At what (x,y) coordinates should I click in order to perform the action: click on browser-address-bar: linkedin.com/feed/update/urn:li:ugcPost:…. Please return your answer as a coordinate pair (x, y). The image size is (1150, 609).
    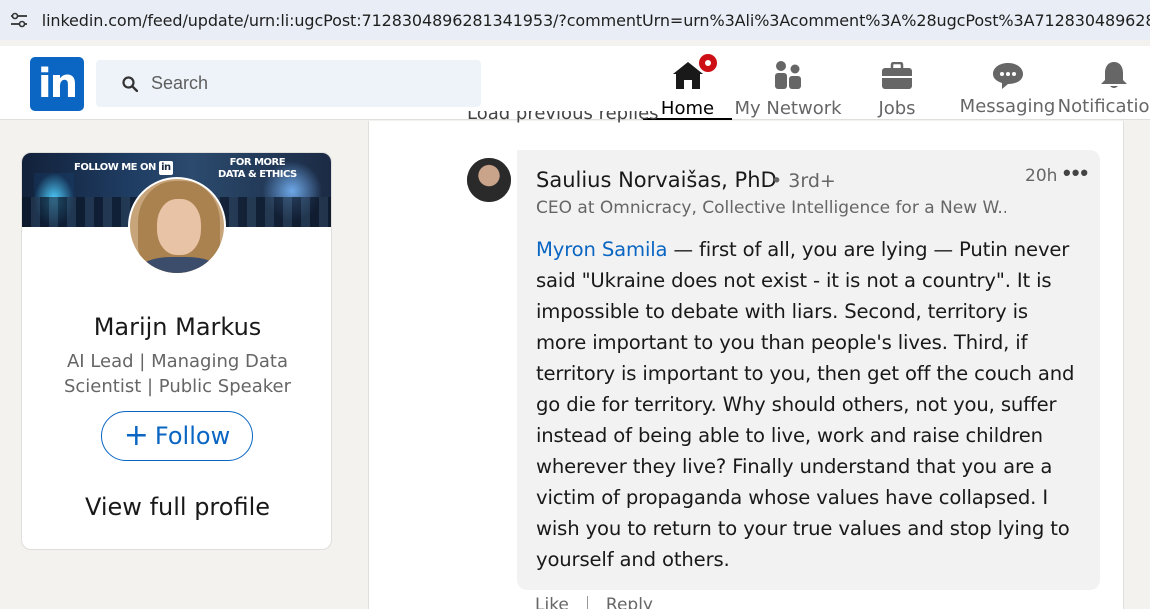
    Looking at the image, I should click on (575, 20).